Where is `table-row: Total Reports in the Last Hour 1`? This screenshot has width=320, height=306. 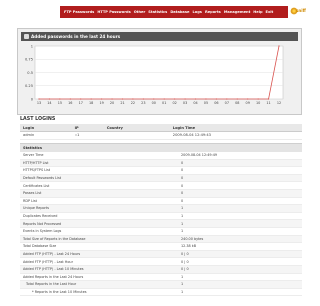 table-row: Total Reports in the Last Hour 1 is located at coordinates (161, 284).